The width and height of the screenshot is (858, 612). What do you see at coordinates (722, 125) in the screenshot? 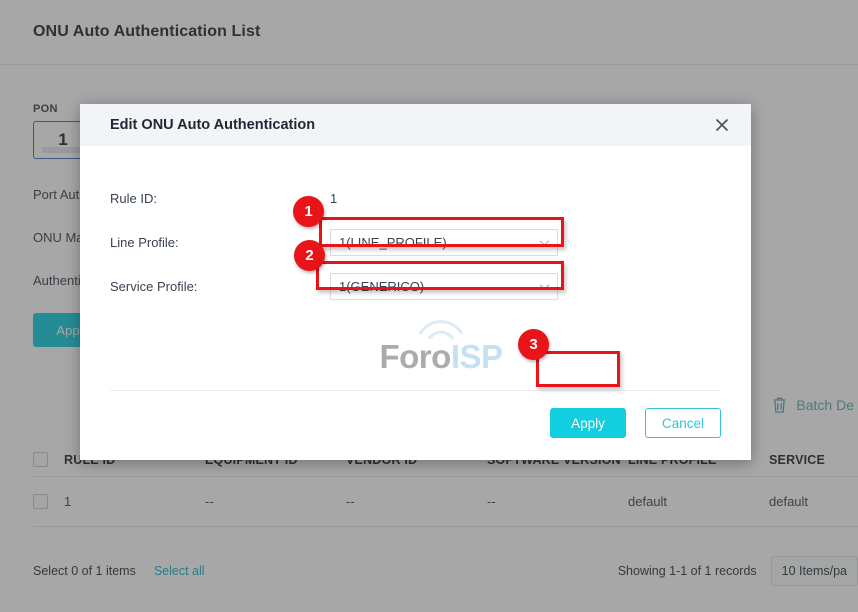
I see `close-icon` at bounding box center [722, 125].